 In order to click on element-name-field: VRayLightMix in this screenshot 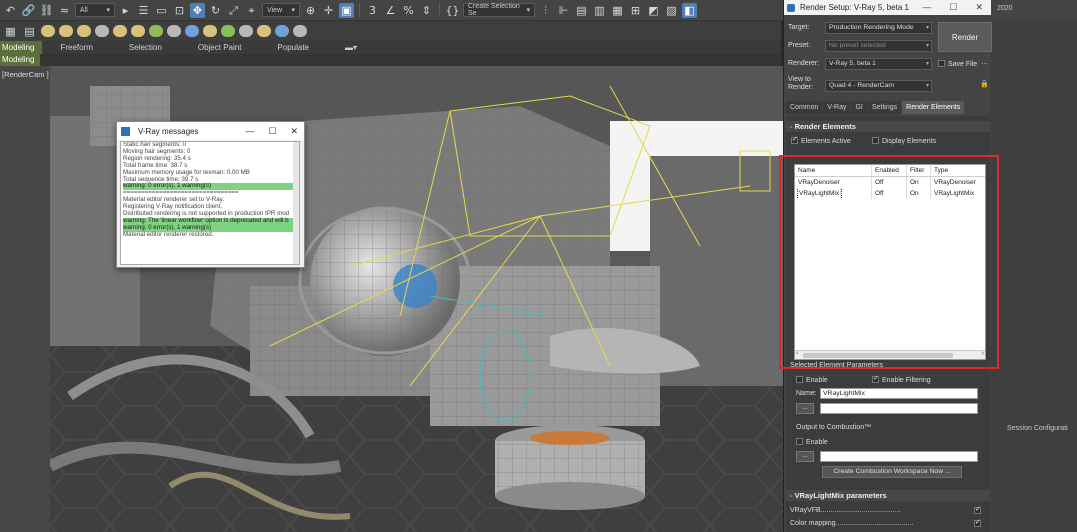, I will do `click(899, 393)`.